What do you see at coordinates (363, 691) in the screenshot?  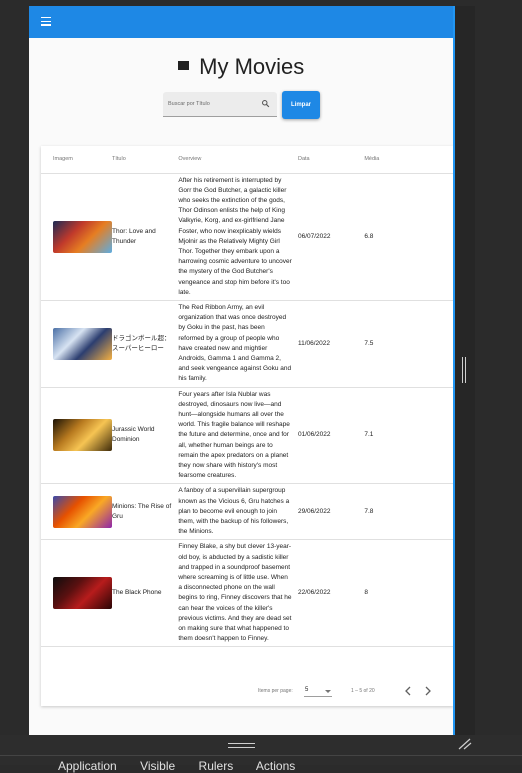 I see `page-range-label: 1 – 5 of 20` at bounding box center [363, 691].